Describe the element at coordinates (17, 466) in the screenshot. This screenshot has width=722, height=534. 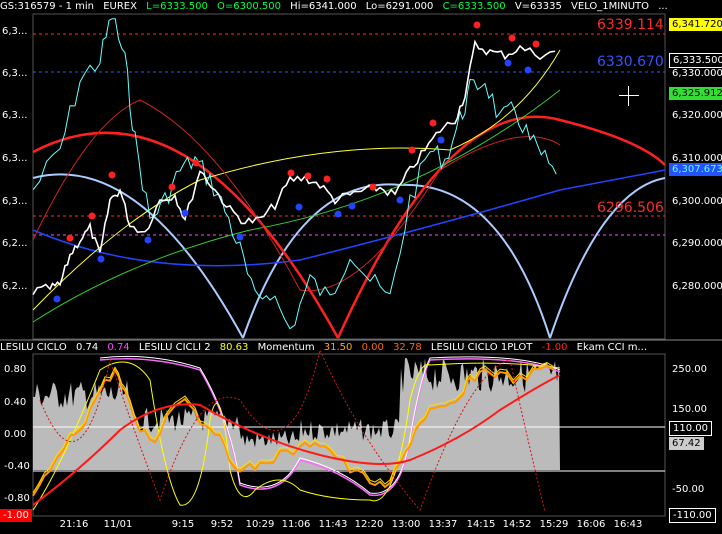
I see `osc-left-label: -0.40` at that location.